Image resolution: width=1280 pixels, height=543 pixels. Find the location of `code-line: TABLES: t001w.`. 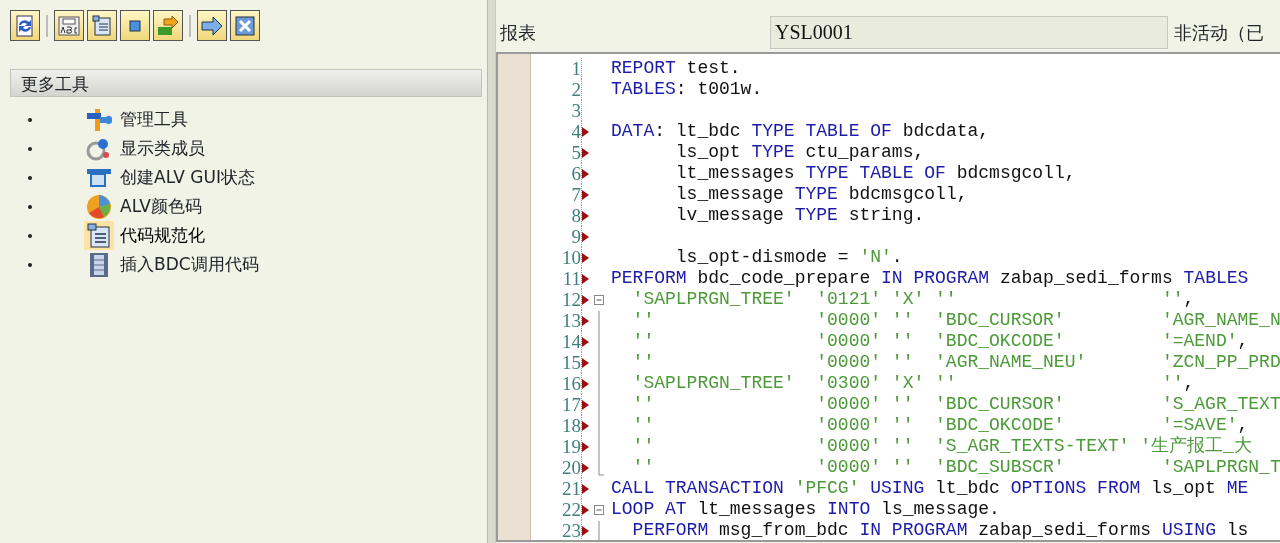

code-line: TABLES: t001w. is located at coordinates (687, 89).